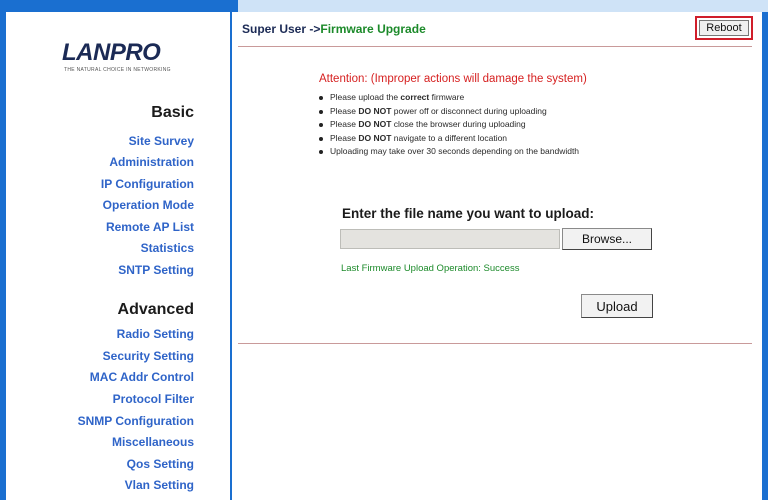  Describe the element at coordinates (117, 70) in the screenshot. I see `logo-tagline: THE NATURAL CHOICE IN NETWORKING` at that location.